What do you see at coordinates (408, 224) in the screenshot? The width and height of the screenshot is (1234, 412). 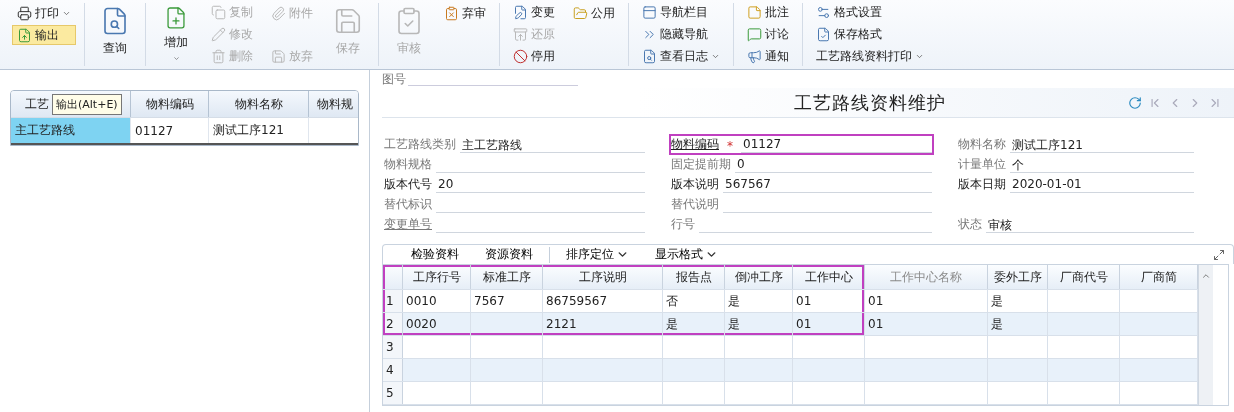 I see `field-link: 变更单号` at bounding box center [408, 224].